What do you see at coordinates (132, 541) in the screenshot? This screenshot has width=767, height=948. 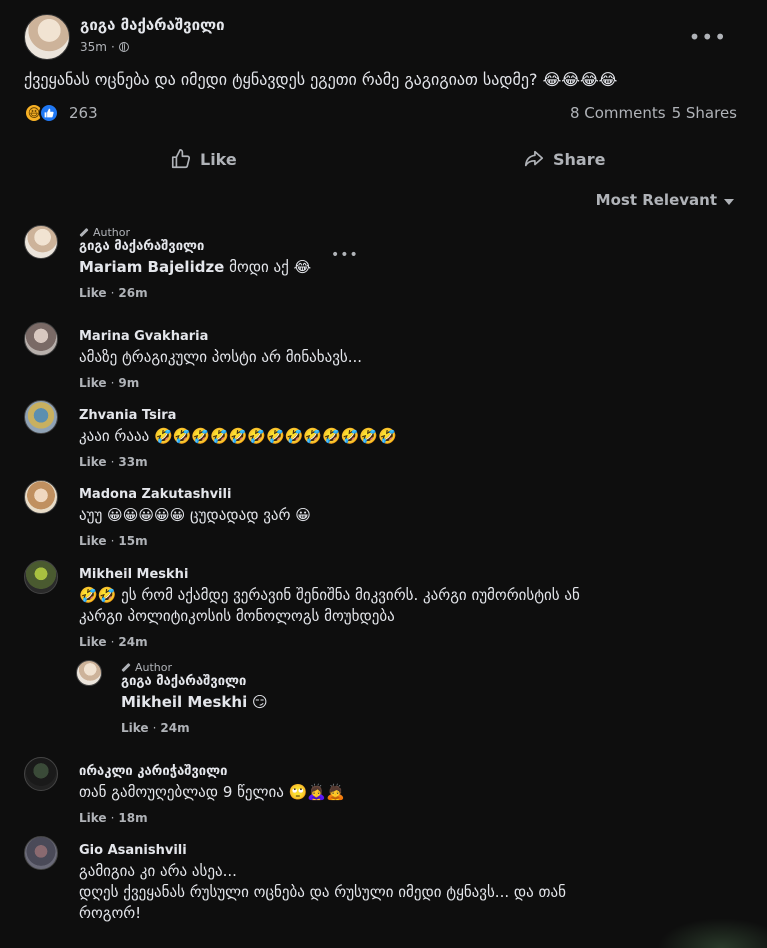 I see `comment-time: 15m` at bounding box center [132, 541].